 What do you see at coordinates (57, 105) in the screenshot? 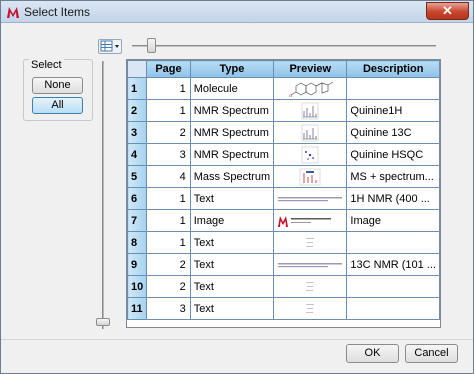
I see `select-all-button: All` at bounding box center [57, 105].